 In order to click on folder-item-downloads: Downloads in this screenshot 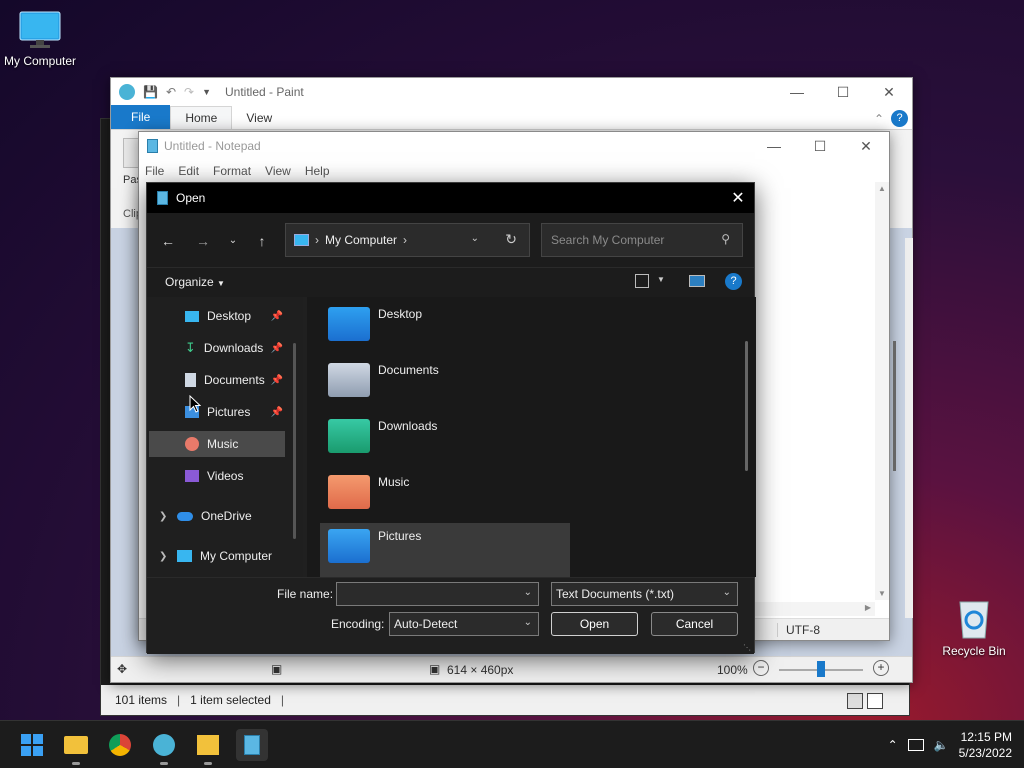, I will do `click(445, 440)`.